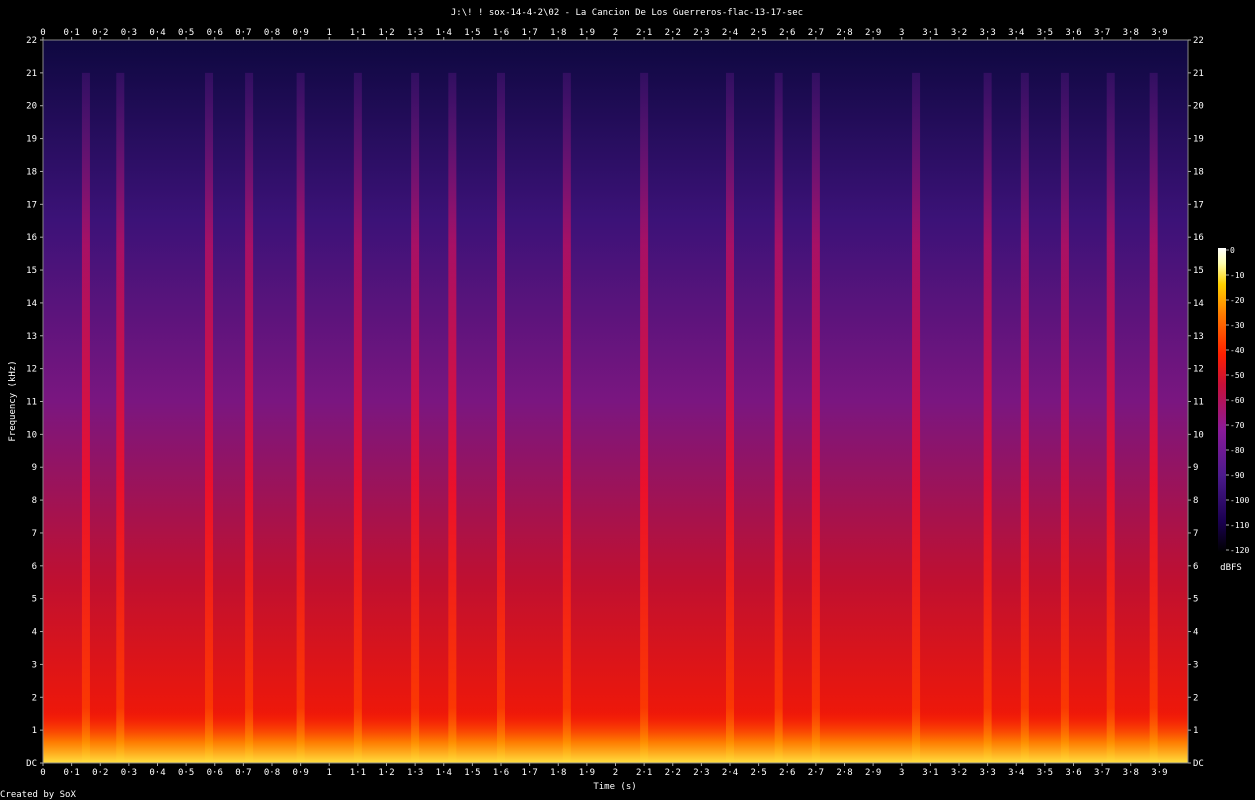 This screenshot has height=800, width=1255. What do you see at coordinates (186, 33) in the screenshot?
I see `x-tick-label: 0·5` at bounding box center [186, 33].